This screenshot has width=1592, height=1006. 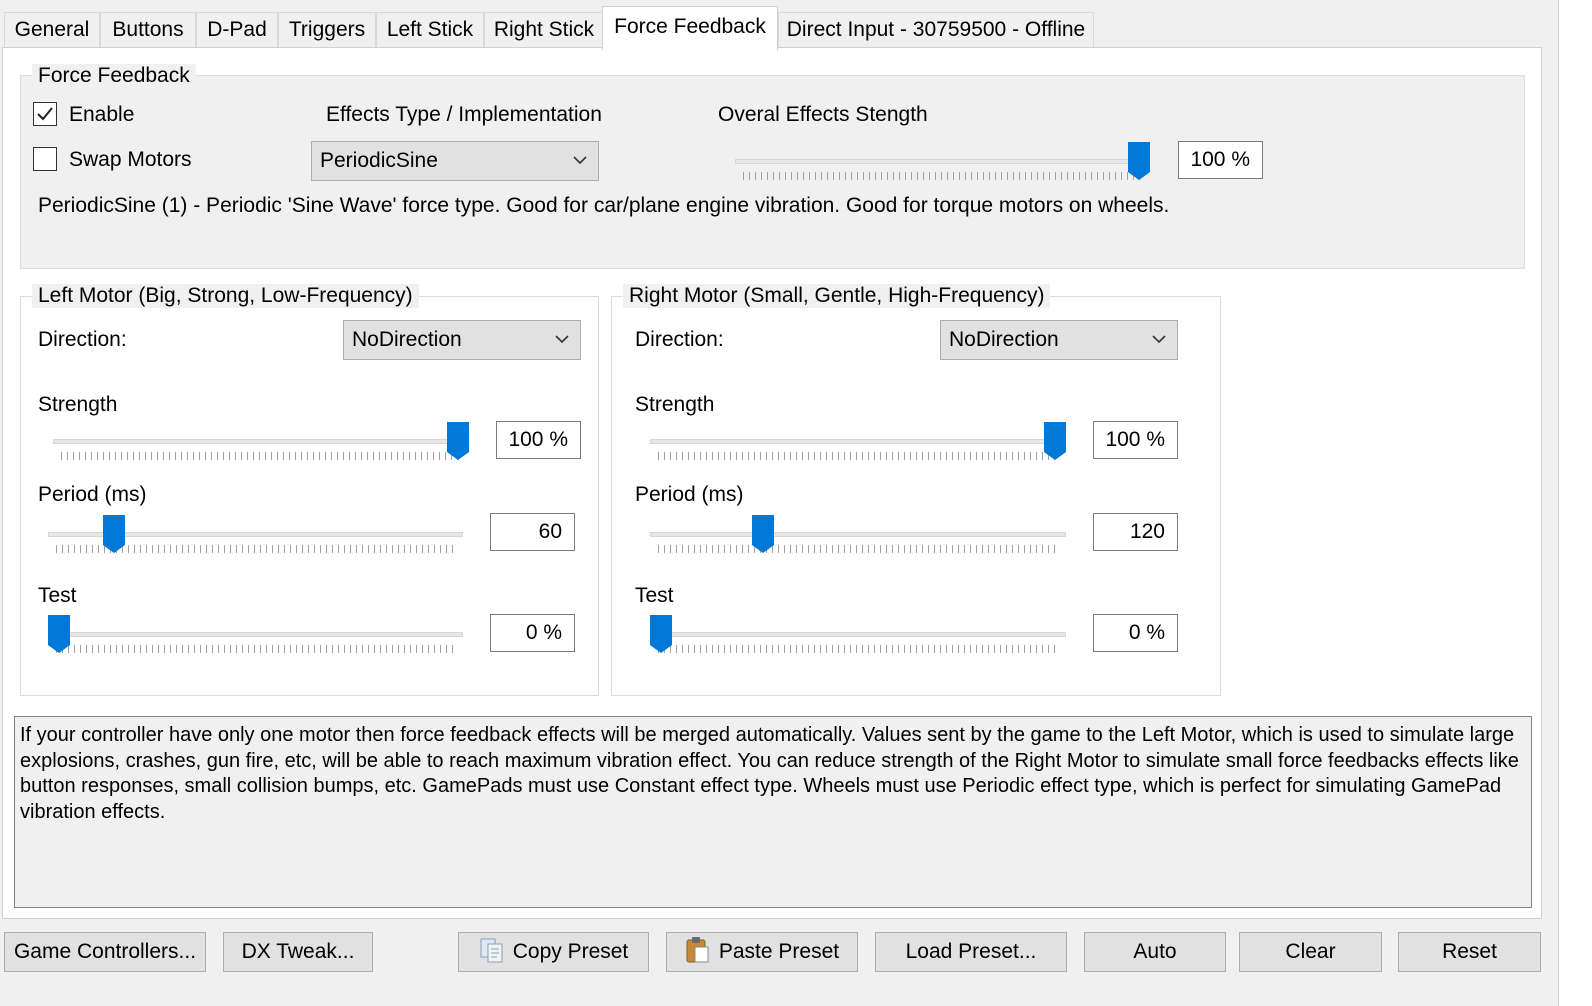 I want to click on left-period-label: Period (ms), so click(x=92, y=494).